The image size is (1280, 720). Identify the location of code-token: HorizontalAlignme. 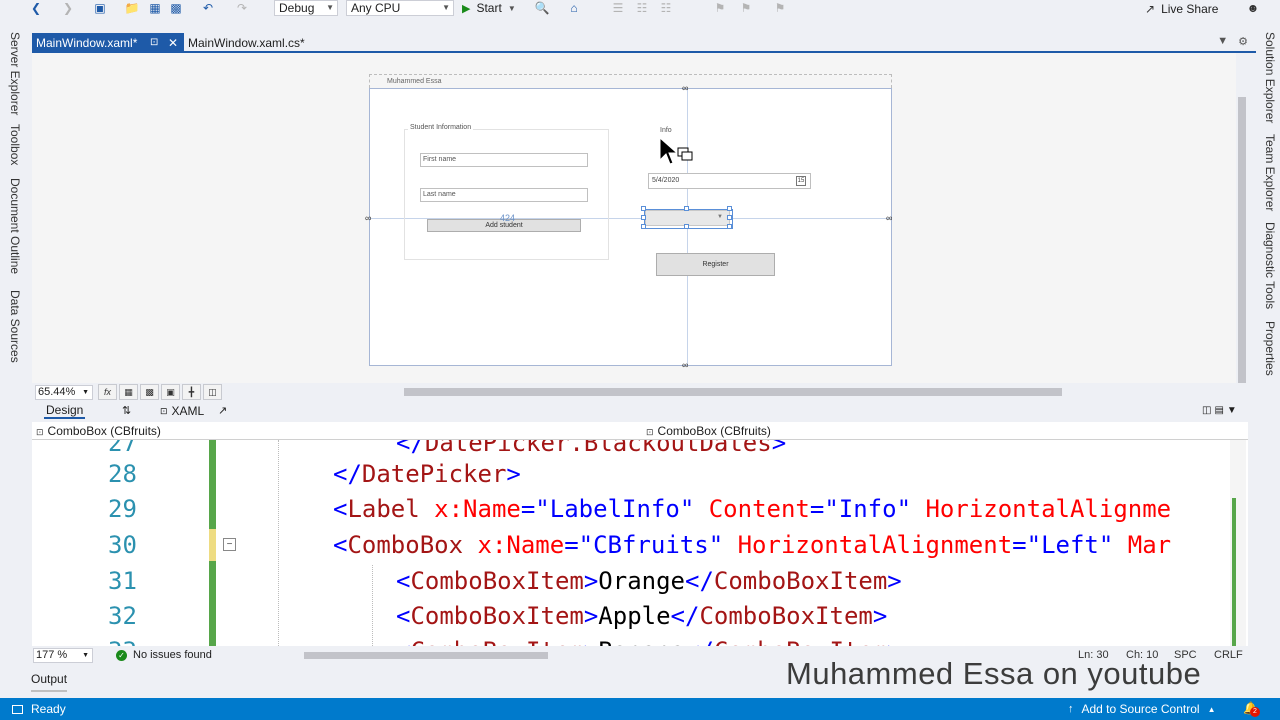
(1048, 509).